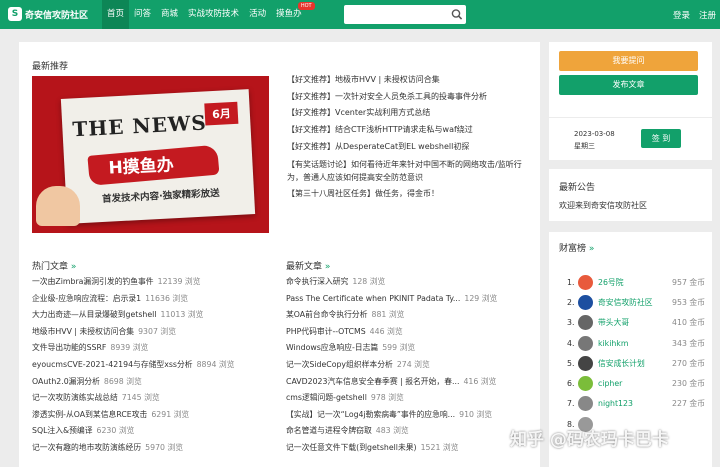 The width and height of the screenshot is (720, 467). What do you see at coordinates (329, 431) in the screenshot?
I see `article-title: 命名管道与进程令牌窃取` at bounding box center [329, 431].